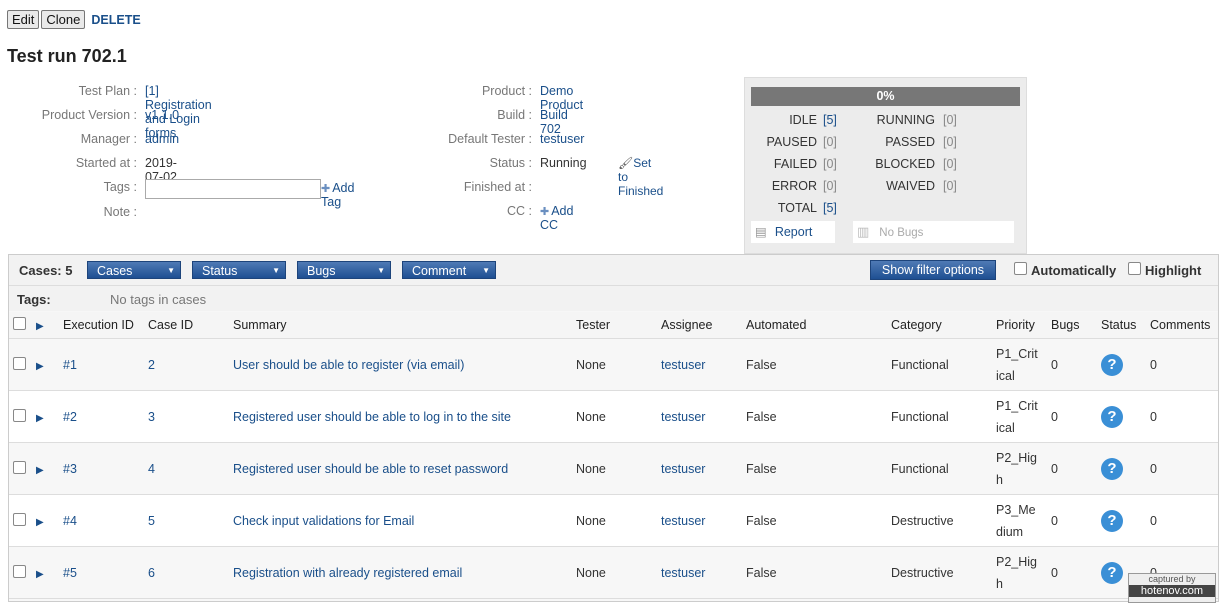  I want to click on default-tester-link: testuser, so click(562, 139).